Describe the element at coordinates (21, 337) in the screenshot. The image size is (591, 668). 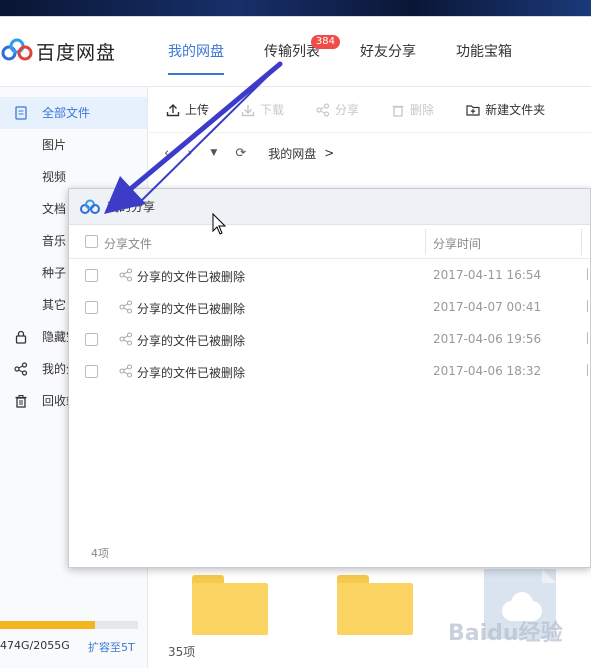
I see `lock-icon` at that location.